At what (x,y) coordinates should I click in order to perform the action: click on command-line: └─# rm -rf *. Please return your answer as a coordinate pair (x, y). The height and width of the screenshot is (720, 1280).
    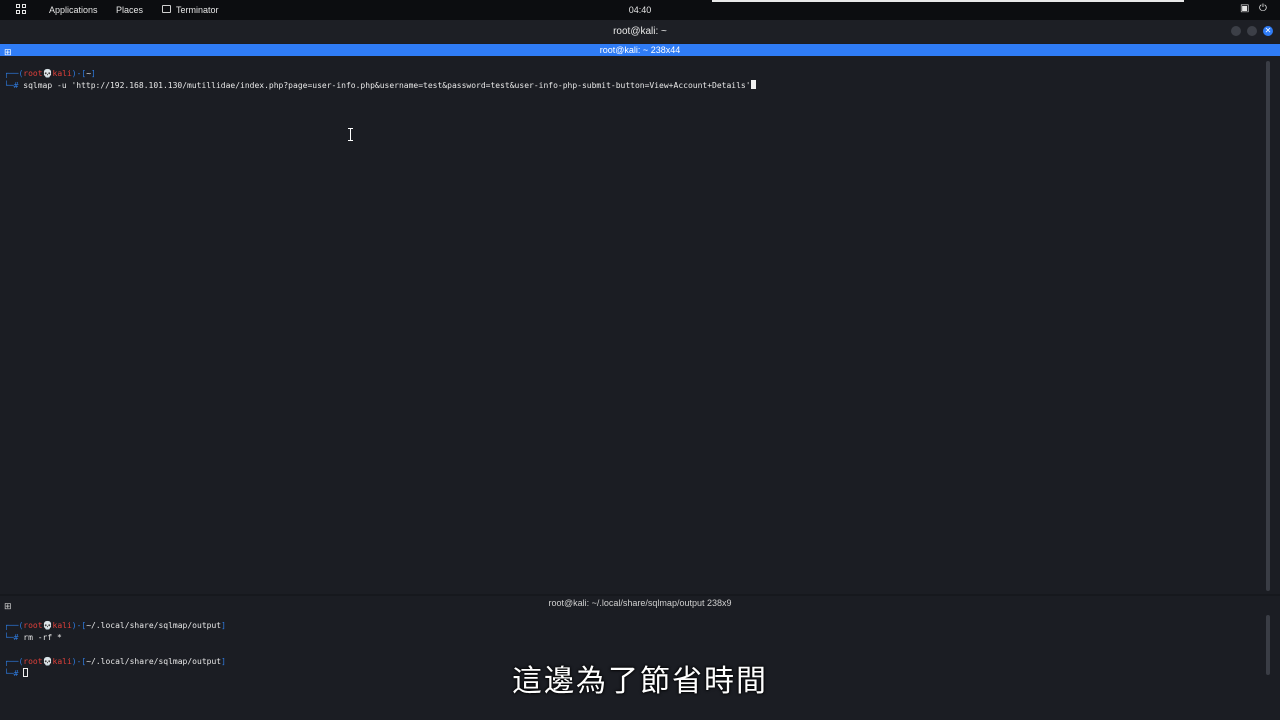
    Looking at the image, I should click on (33, 638).